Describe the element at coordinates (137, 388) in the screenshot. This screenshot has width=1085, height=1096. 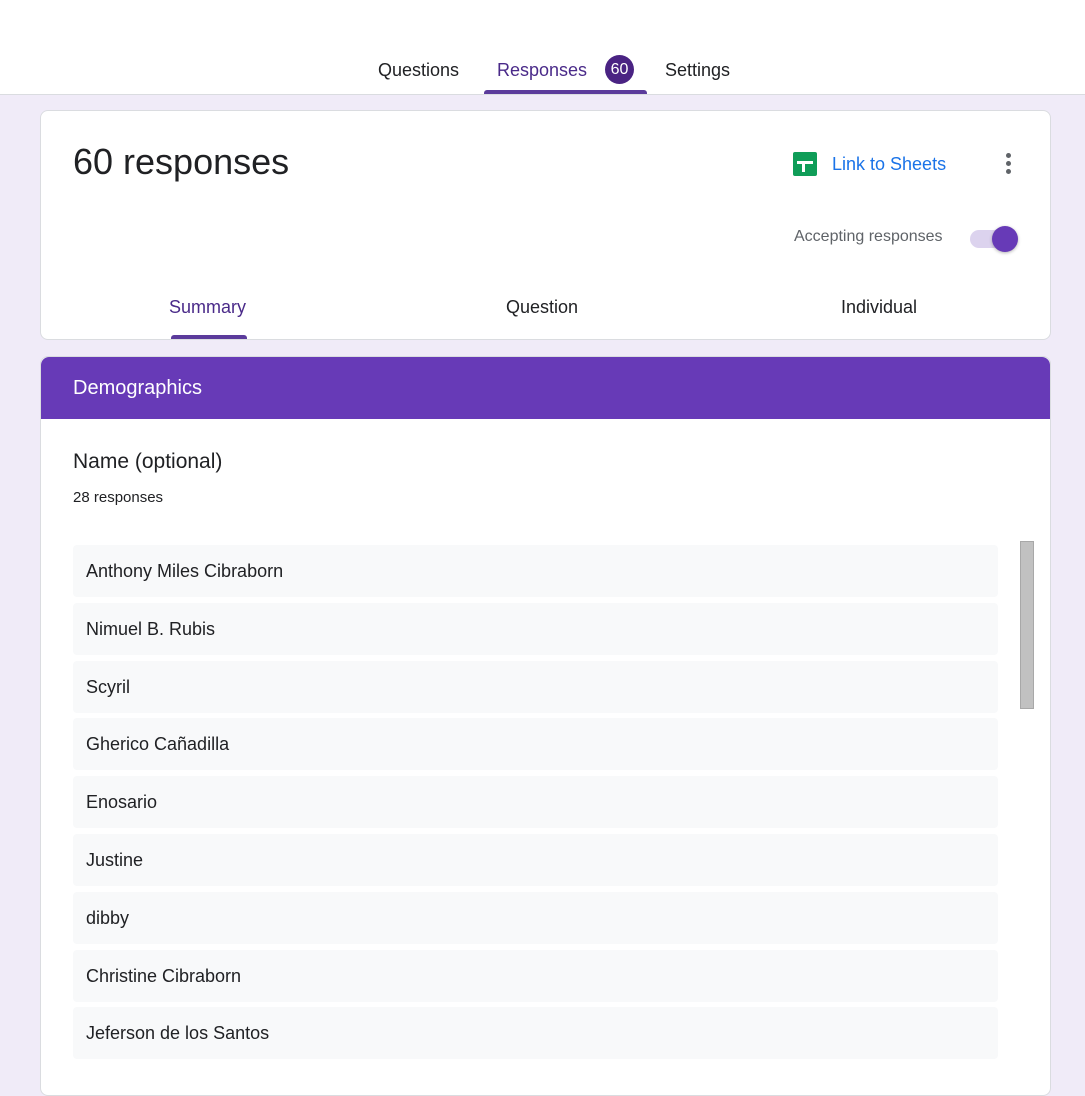
I see `section-title: Demographics` at that location.